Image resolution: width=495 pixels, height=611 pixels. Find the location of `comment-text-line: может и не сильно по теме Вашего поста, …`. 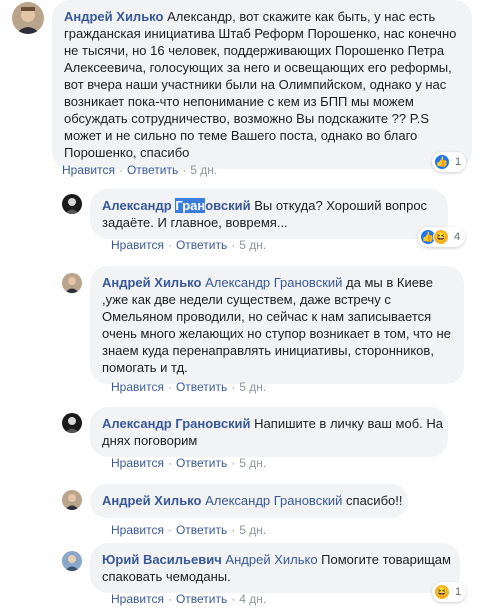

comment-text-line: может и не сильно по теме Вашего поста, … is located at coordinates (241, 135).